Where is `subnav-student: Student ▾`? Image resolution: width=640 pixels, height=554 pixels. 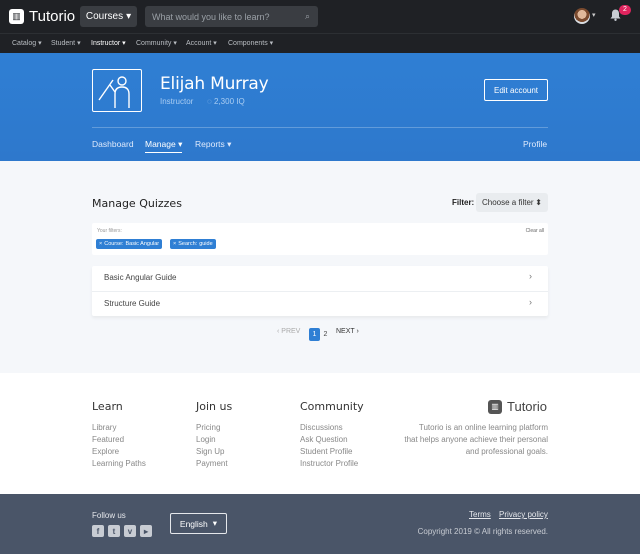
subnav-student: Student ▾ is located at coordinates (66, 43).